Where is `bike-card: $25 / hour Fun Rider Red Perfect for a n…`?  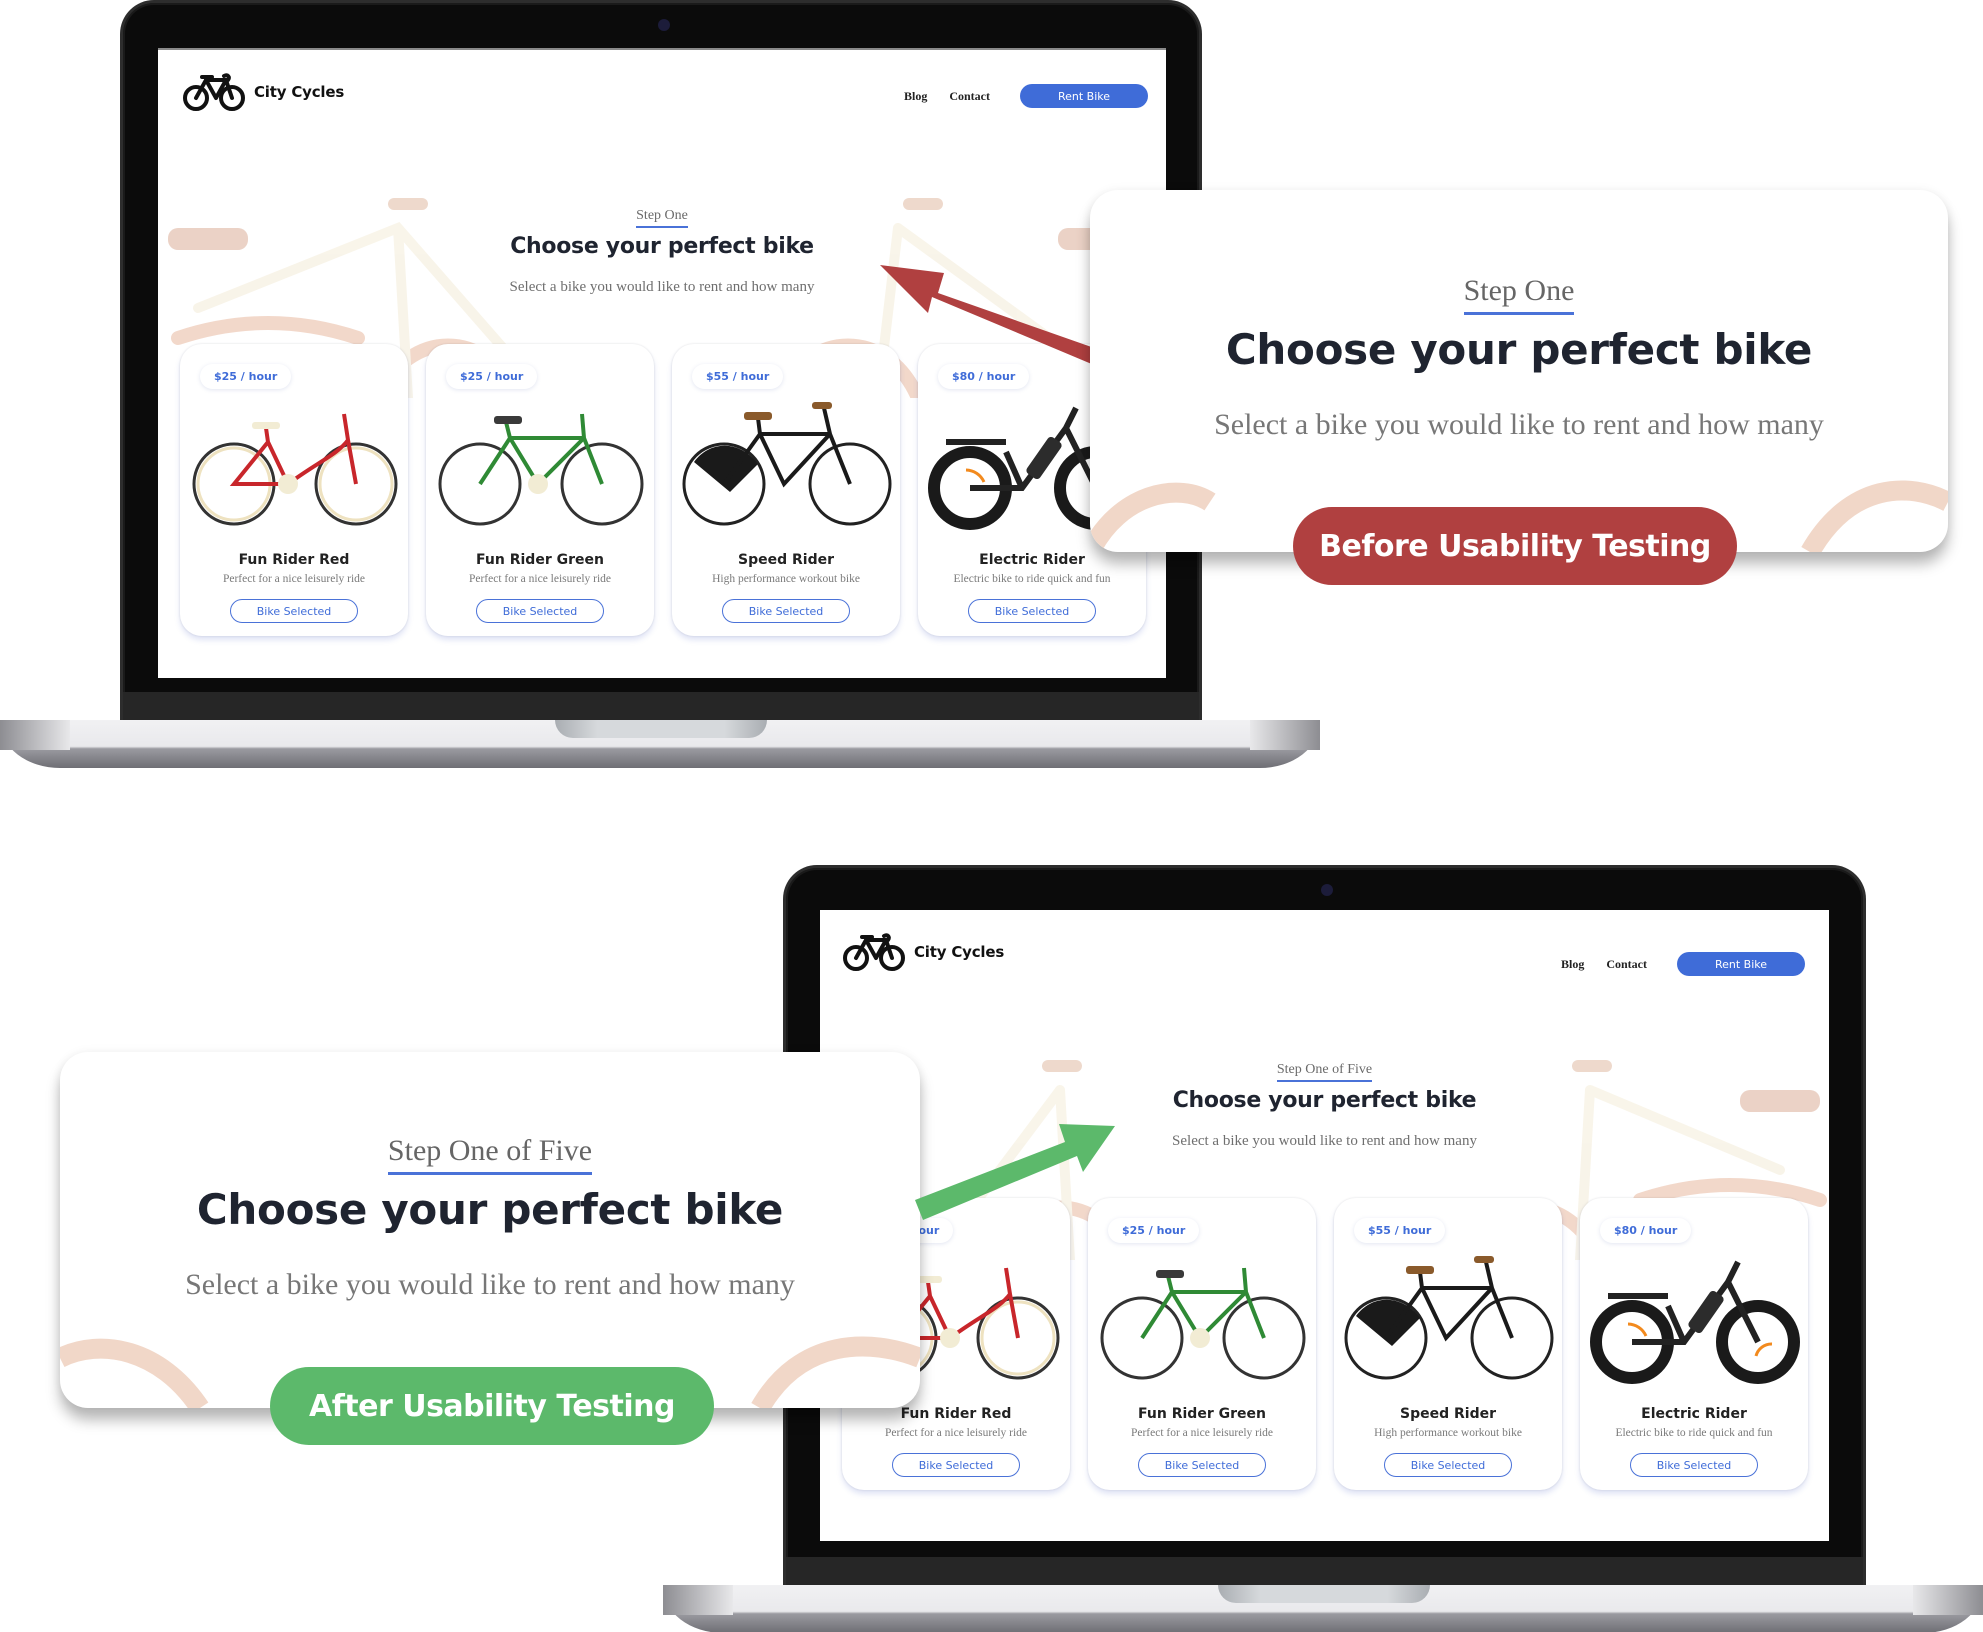 bike-card: $25 / hour Fun Rider Red Perfect for a n… is located at coordinates (294, 490).